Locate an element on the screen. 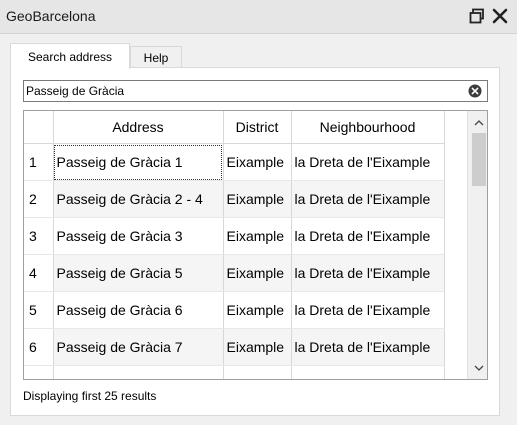 The height and width of the screenshot is (425, 517). cell-address: Passeig de Gràcia 8 - 10 is located at coordinates (138, 372).